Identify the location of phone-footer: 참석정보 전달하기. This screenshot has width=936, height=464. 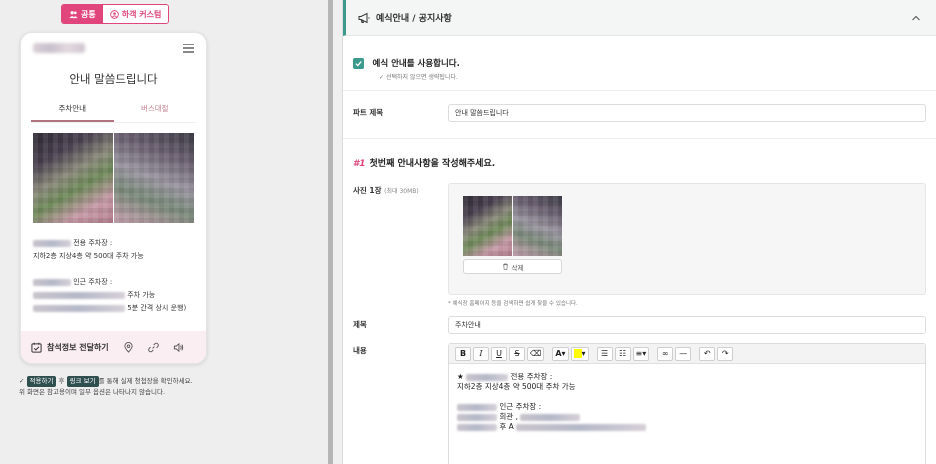
(113, 347).